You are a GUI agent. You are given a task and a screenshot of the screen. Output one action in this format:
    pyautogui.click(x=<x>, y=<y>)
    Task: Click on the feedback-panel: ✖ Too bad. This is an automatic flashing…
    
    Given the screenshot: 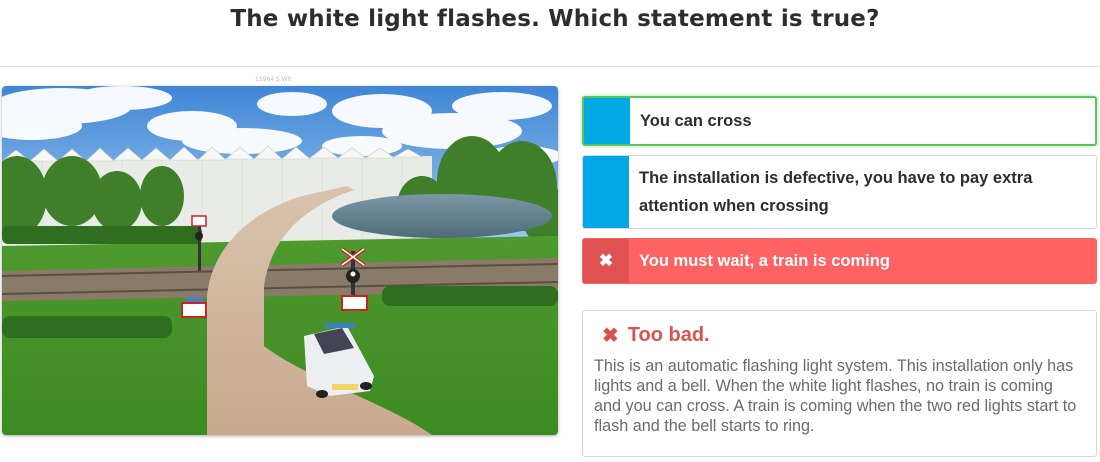 What is the action you would take?
    pyautogui.click(x=839, y=383)
    